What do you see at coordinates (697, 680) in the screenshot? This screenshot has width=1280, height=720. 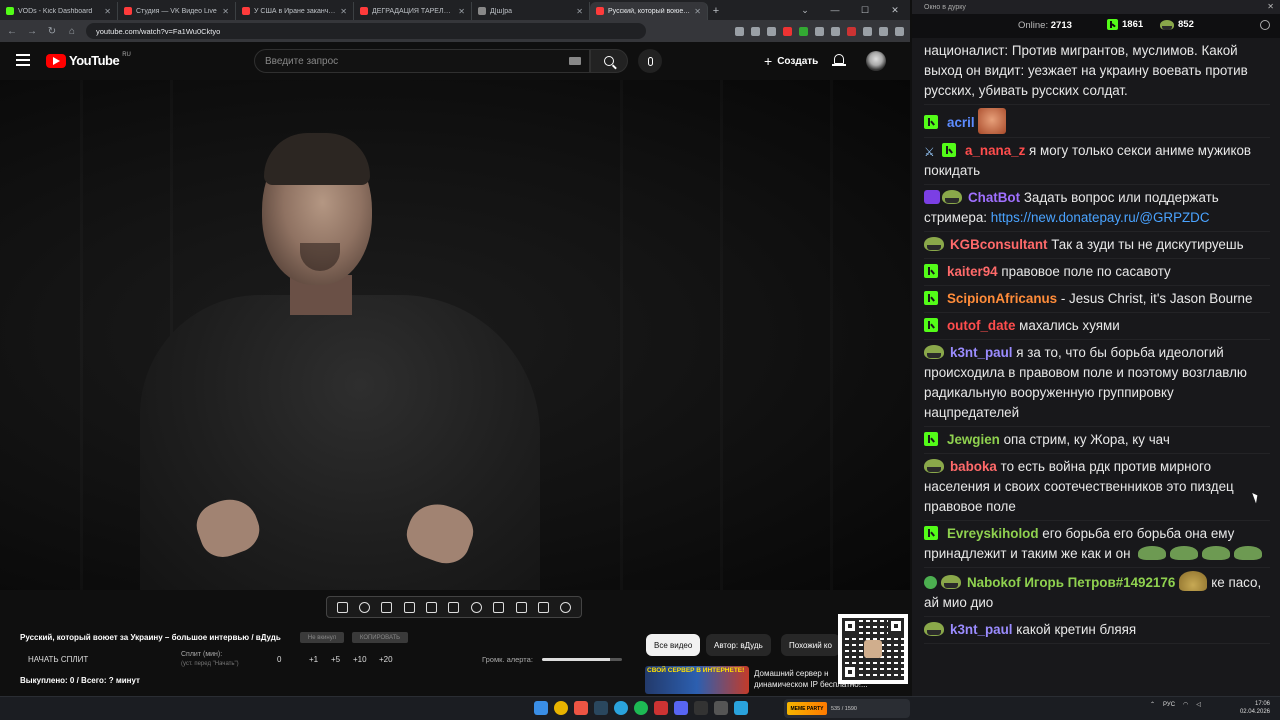 I see `recommended-thumbnail: СВОЙ СЕРВЕР В ИНТЕРНЕТЕ!` at bounding box center [697, 680].